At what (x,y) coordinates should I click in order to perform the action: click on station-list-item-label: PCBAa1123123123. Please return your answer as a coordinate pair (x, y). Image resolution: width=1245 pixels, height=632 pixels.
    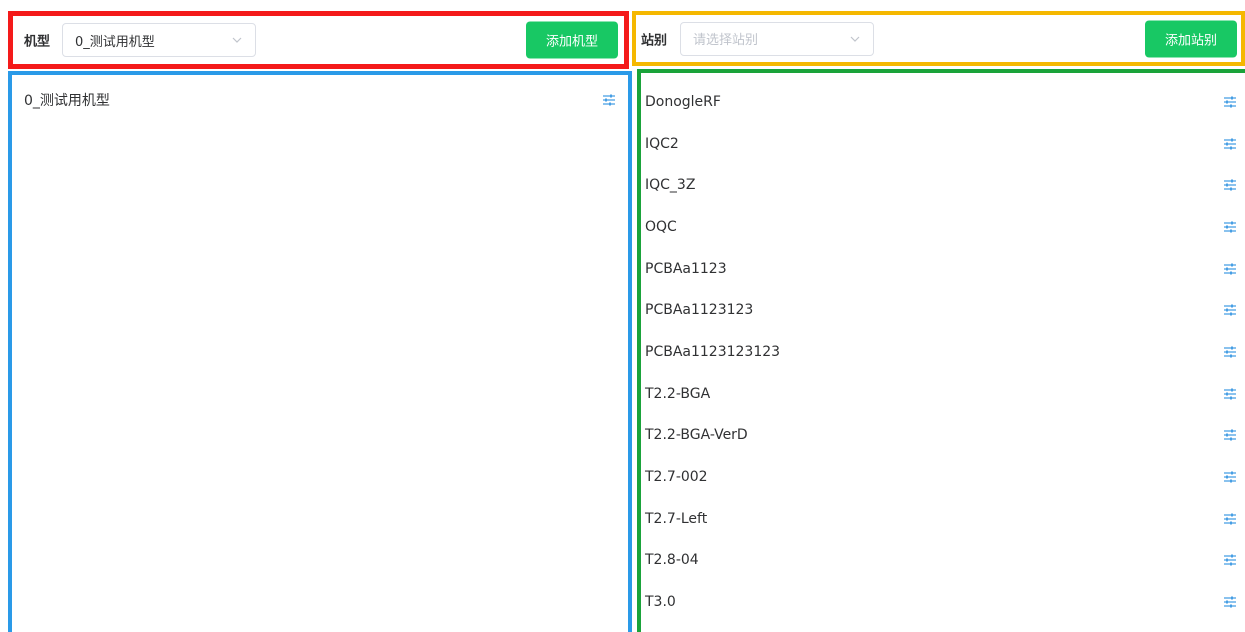
    Looking at the image, I should click on (713, 351).